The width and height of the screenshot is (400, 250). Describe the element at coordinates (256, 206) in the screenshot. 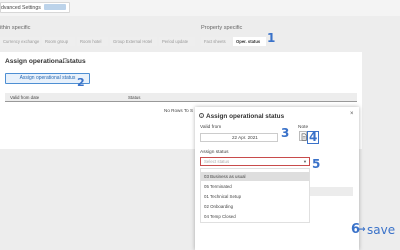

I see `status-option-onboarding: 02 Onboarding` at that location.